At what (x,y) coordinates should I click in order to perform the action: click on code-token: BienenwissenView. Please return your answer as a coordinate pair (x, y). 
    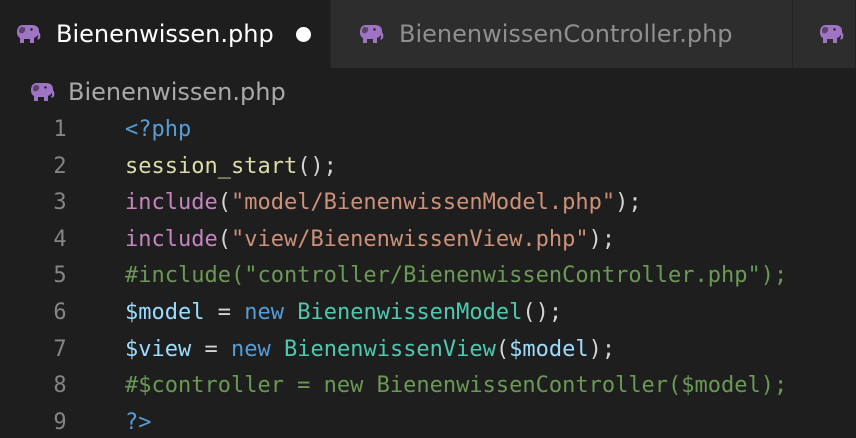
    Looking at the image, I should click on (389, 349).